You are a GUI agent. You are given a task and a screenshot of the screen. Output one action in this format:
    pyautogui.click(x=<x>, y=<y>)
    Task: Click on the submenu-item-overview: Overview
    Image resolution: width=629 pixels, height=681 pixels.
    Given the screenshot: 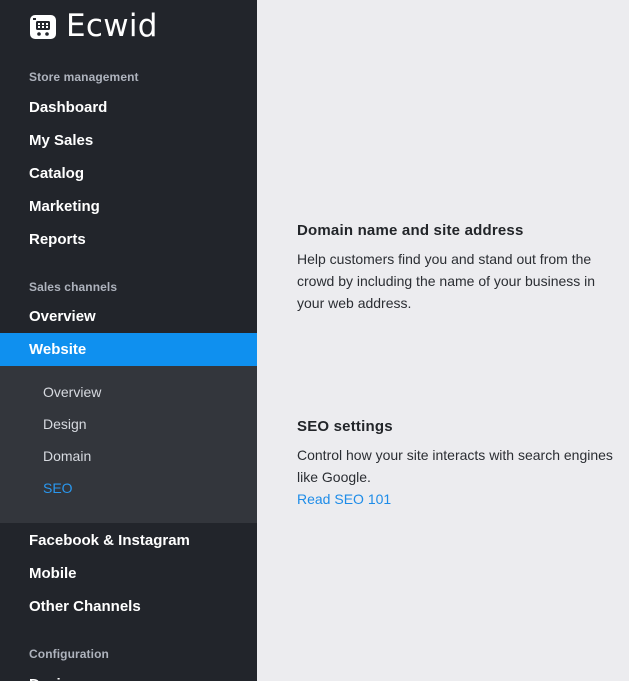 What is the action you would take?
    pyautogui.click(x=72, y=392)
    